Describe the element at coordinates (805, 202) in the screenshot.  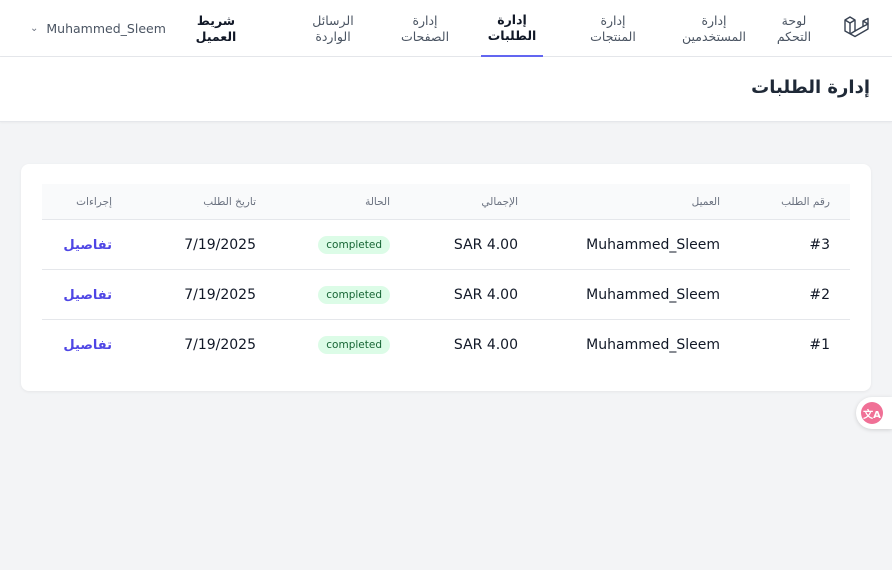
I see `header-order-id: رقم الطلب` at that location.